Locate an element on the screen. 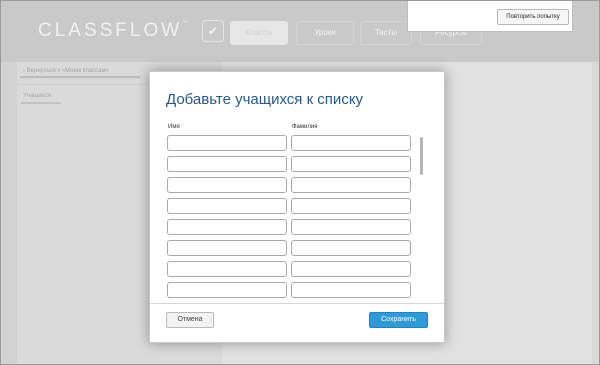 This screenshot has height=365, width=600. save-button: Сохранить is located at coordinates (398, 320).